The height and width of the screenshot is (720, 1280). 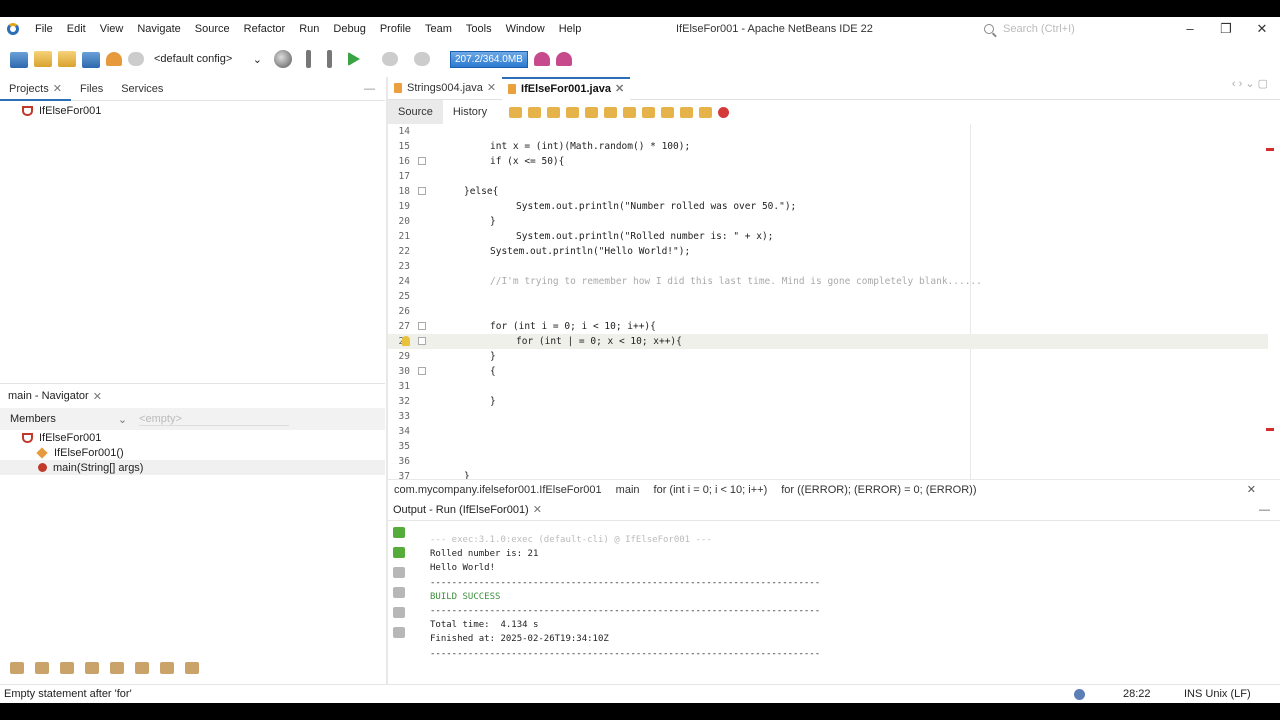 What do you see at coordinates (415, 112) in the screenshot?
I see `source-tab: Source` at bounding box center [415, 112].